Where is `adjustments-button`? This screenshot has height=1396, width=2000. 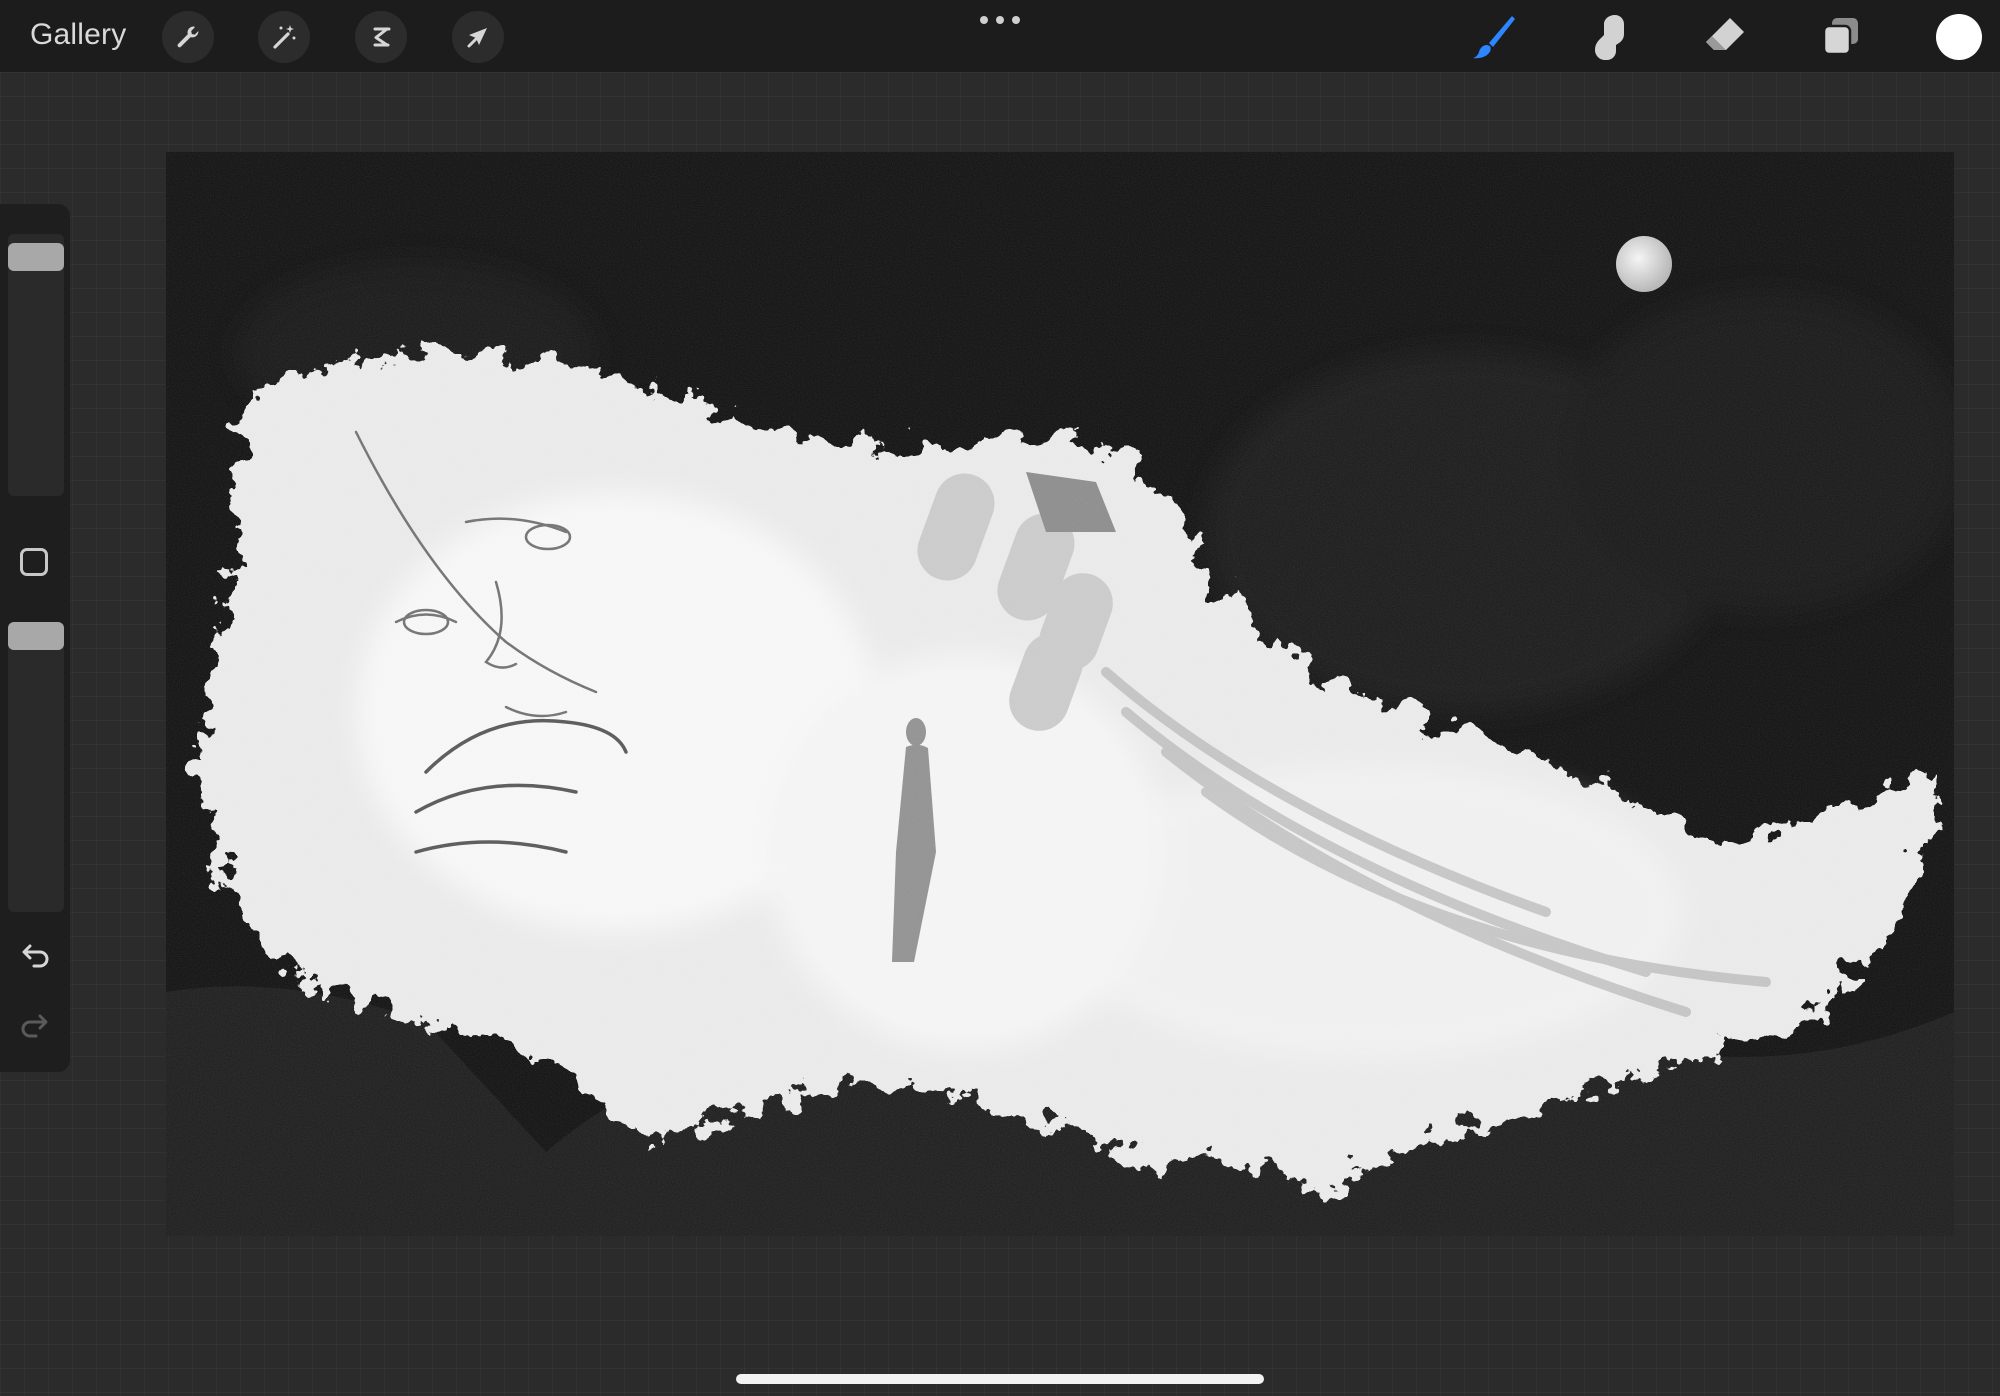
adjustments-button is located at coordinates (284, 37).